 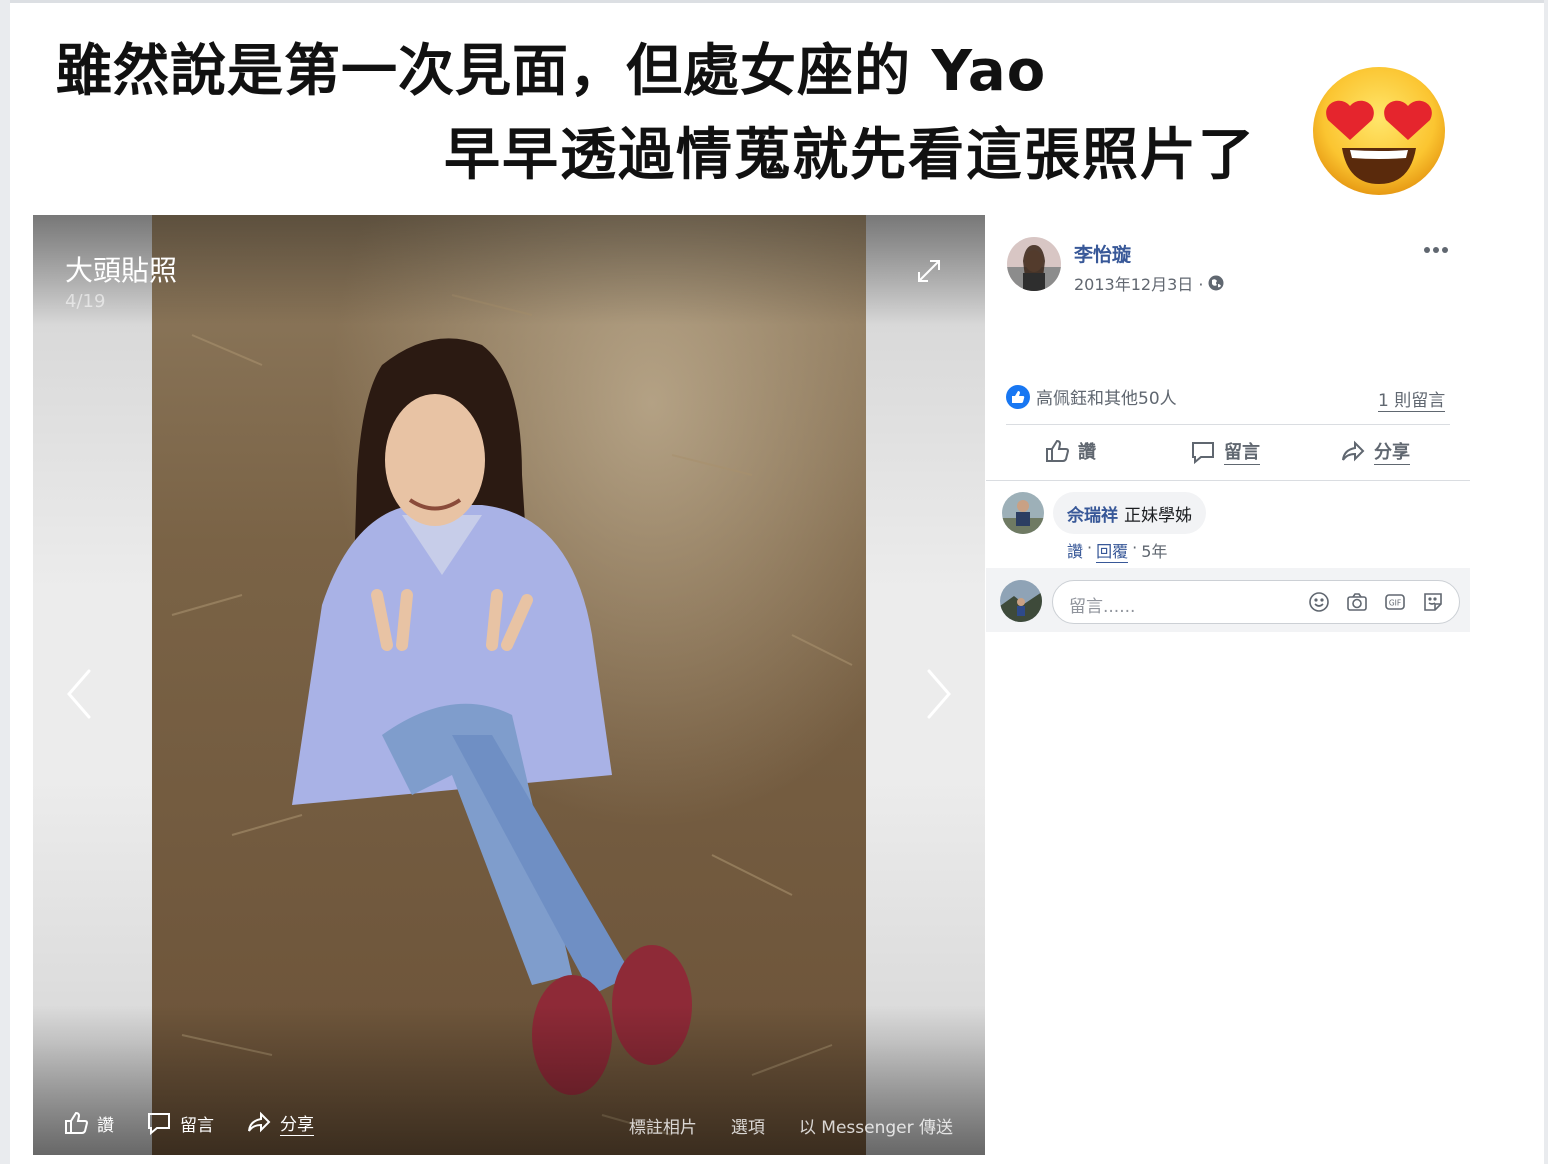 I want to click on viewer-action-bar: 讚 留言 分享, so click(x=188, y=1123).